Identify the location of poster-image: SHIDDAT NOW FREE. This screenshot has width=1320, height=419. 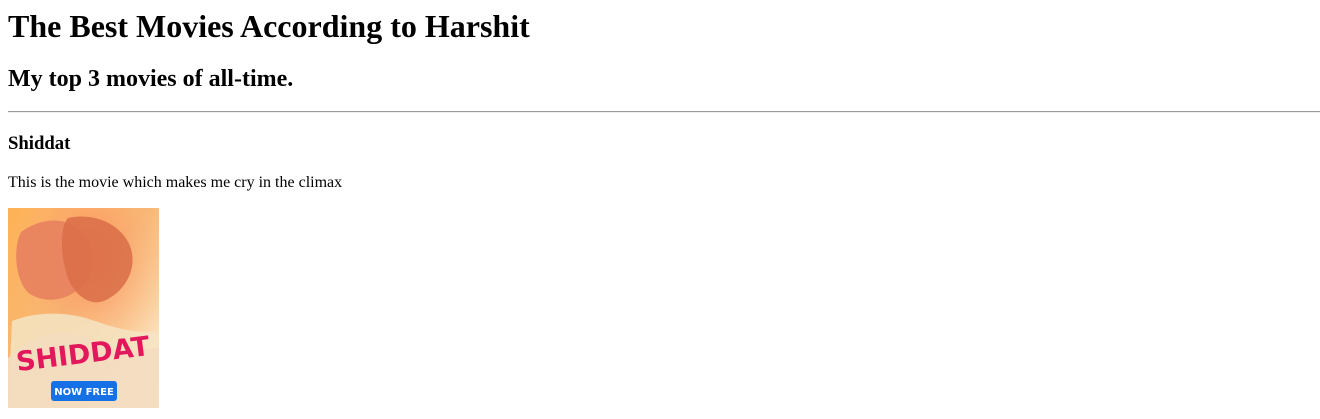
(83, 308).